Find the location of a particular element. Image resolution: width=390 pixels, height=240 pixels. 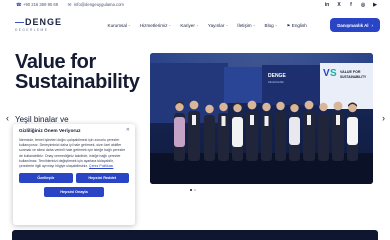

facebook-icon: f is located at coordinates (351, 5).